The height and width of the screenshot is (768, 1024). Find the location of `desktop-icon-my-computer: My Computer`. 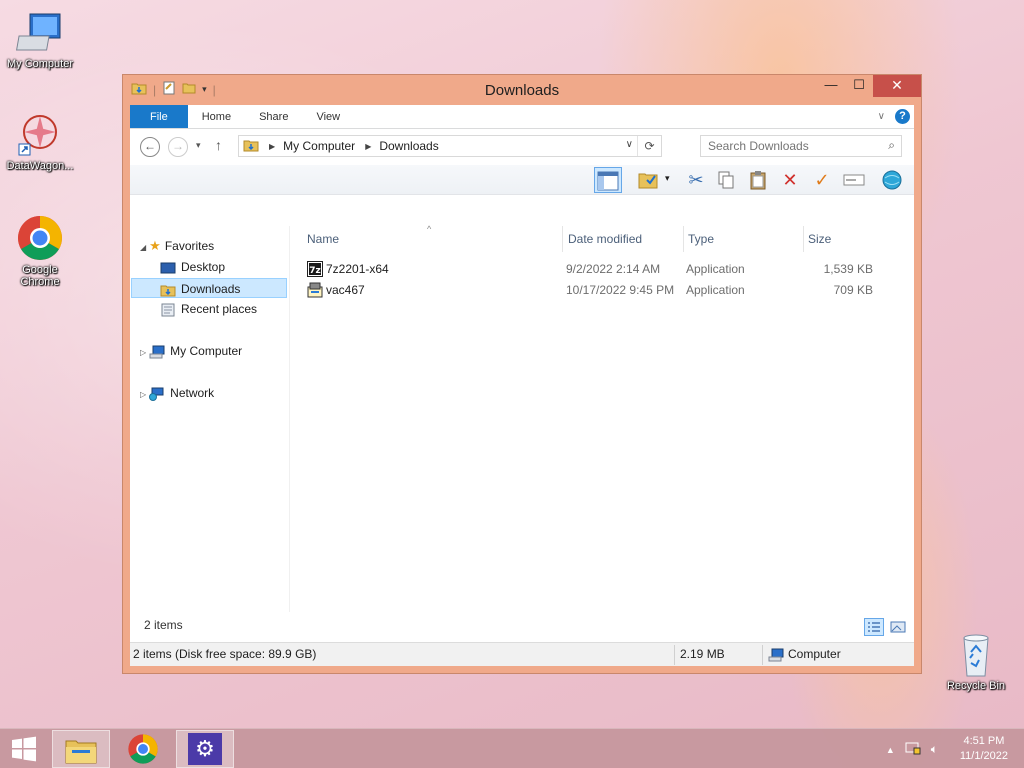

desktop-icon-my-computer: My Computer is located at coordinates (40, 39).